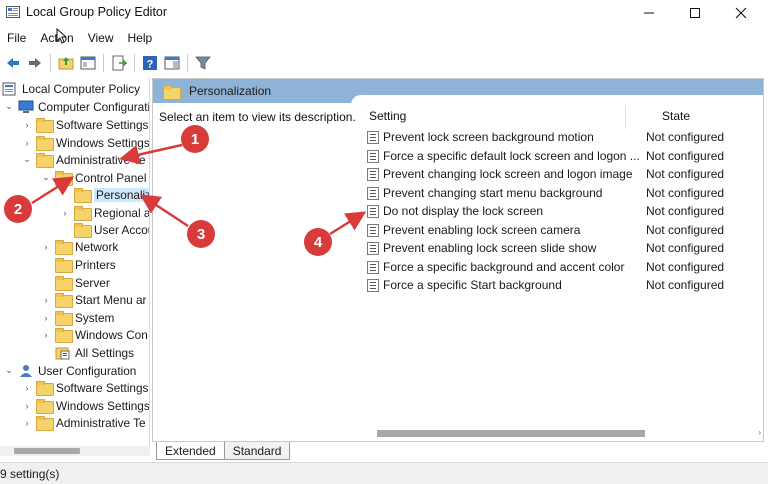 The width and height of the screenshot is (768, 484). I want to click on tree-label: Windows Settings, so click(103, 142).